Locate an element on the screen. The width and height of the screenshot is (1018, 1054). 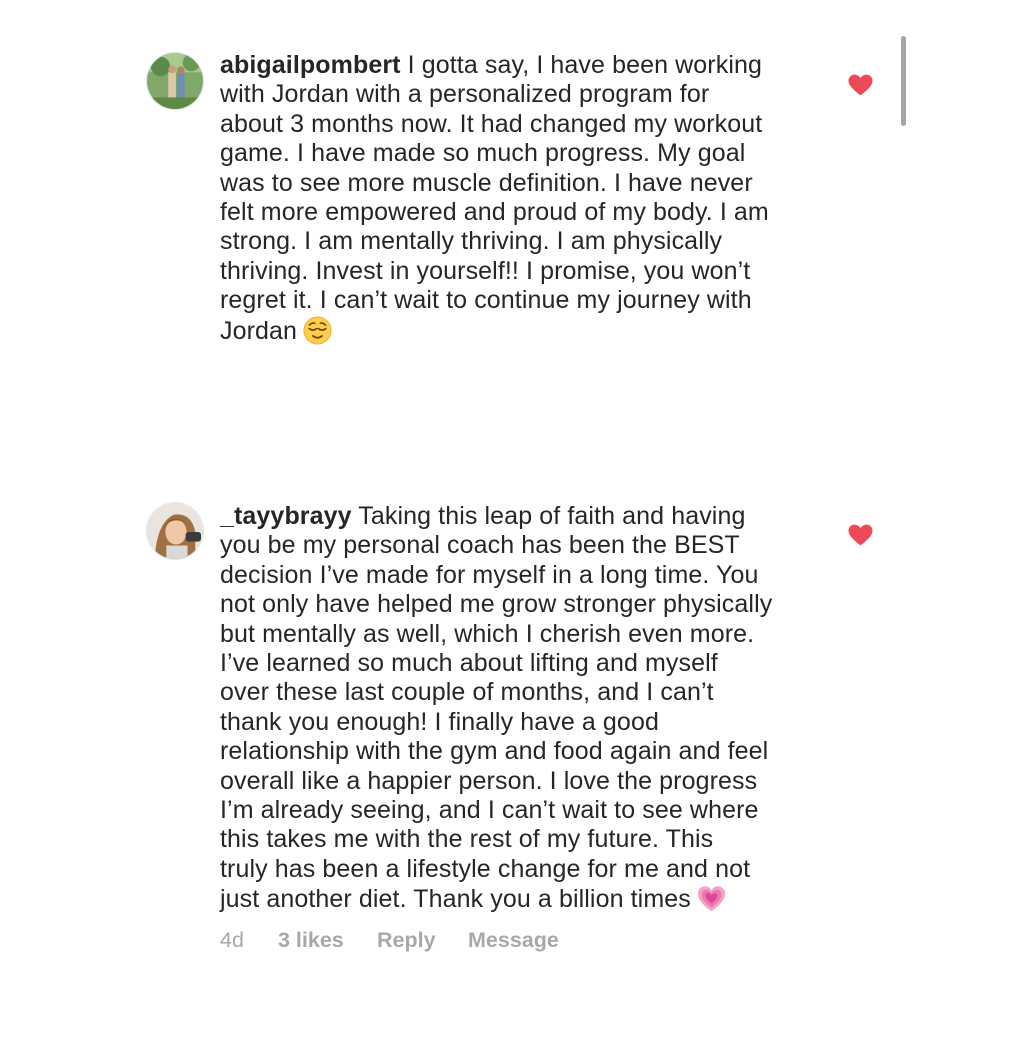
username: abigailpombert is located at coordinates (310, 65).